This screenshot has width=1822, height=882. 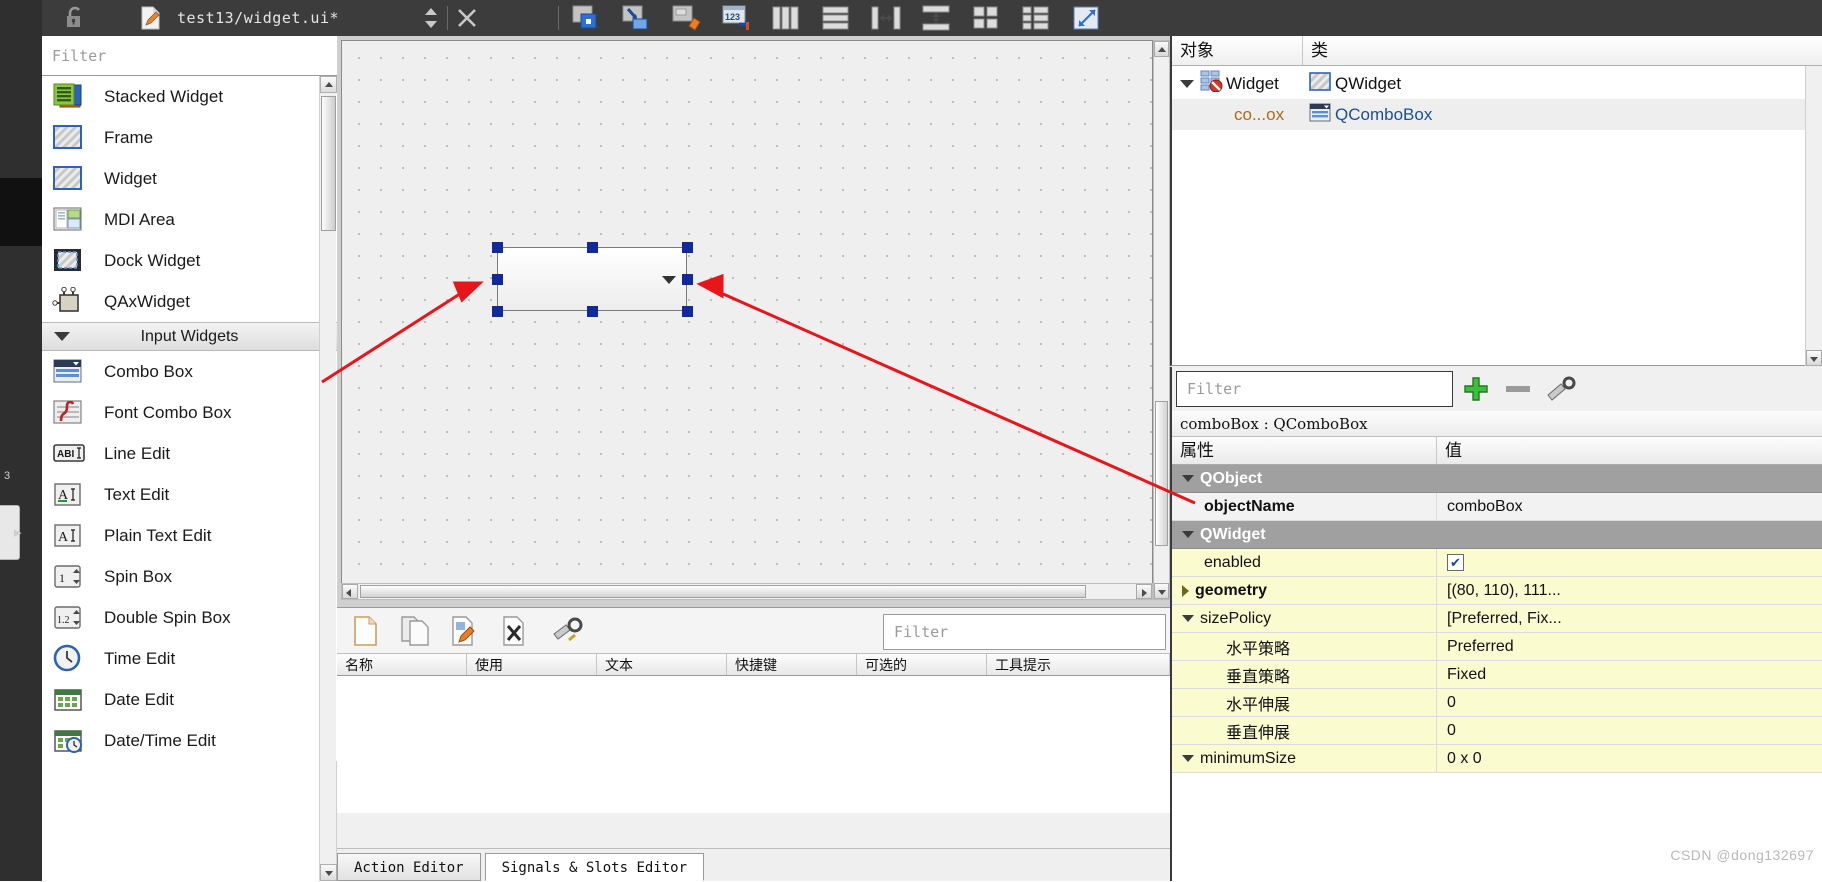 What do you see at coordinates (189, 699) in the screenshot?
I see `widget-item-date-edit: Date Edit` at bounding box center [189, 699].